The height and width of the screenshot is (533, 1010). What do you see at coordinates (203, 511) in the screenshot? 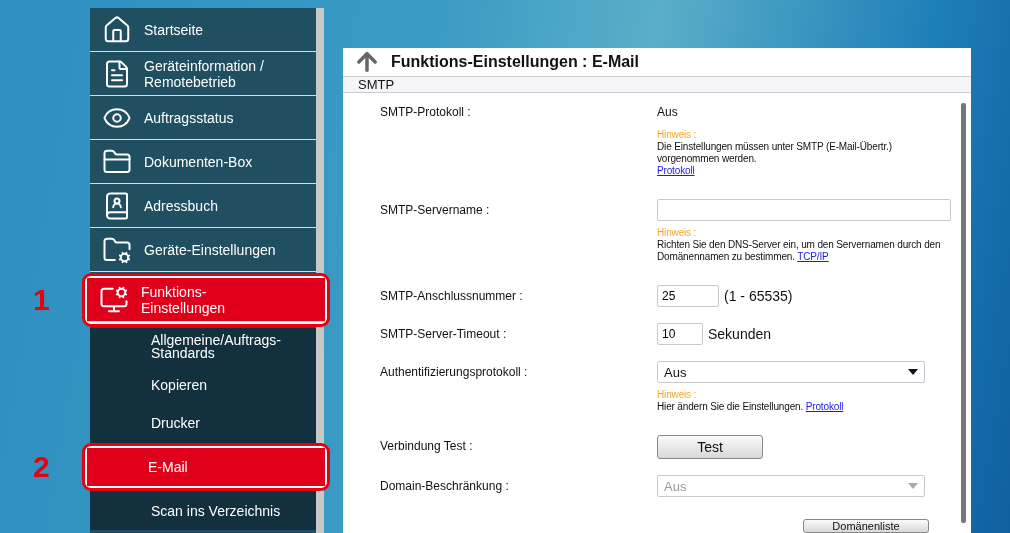
I see `submenu-item: Scan ins Verzeichnis` at bounding box center [203, 511].